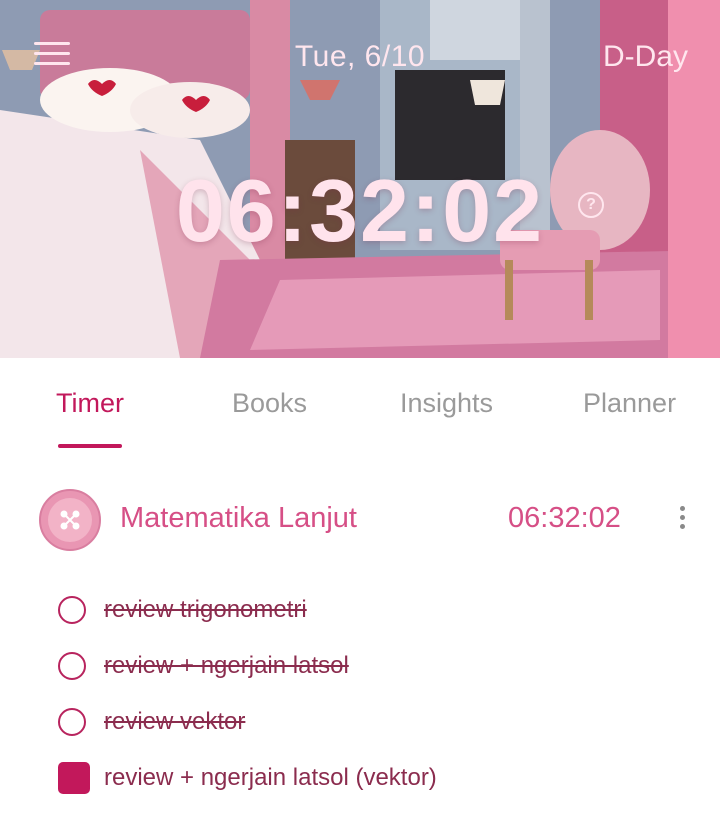 The width and height of the screenshot is (720, 816). What do you see at coordinates (205, 609) in the screenshot?
I see `task-label: review trigonometri` at bounding box center [205, 609].